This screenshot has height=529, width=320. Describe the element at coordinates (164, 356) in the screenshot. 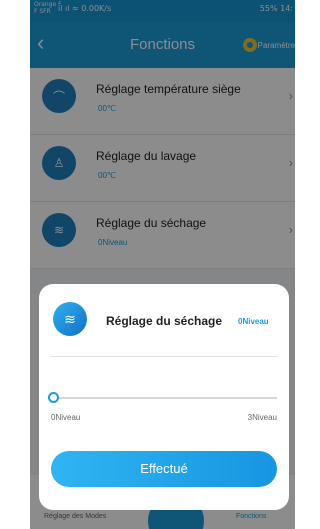

I see `divider` at that location.